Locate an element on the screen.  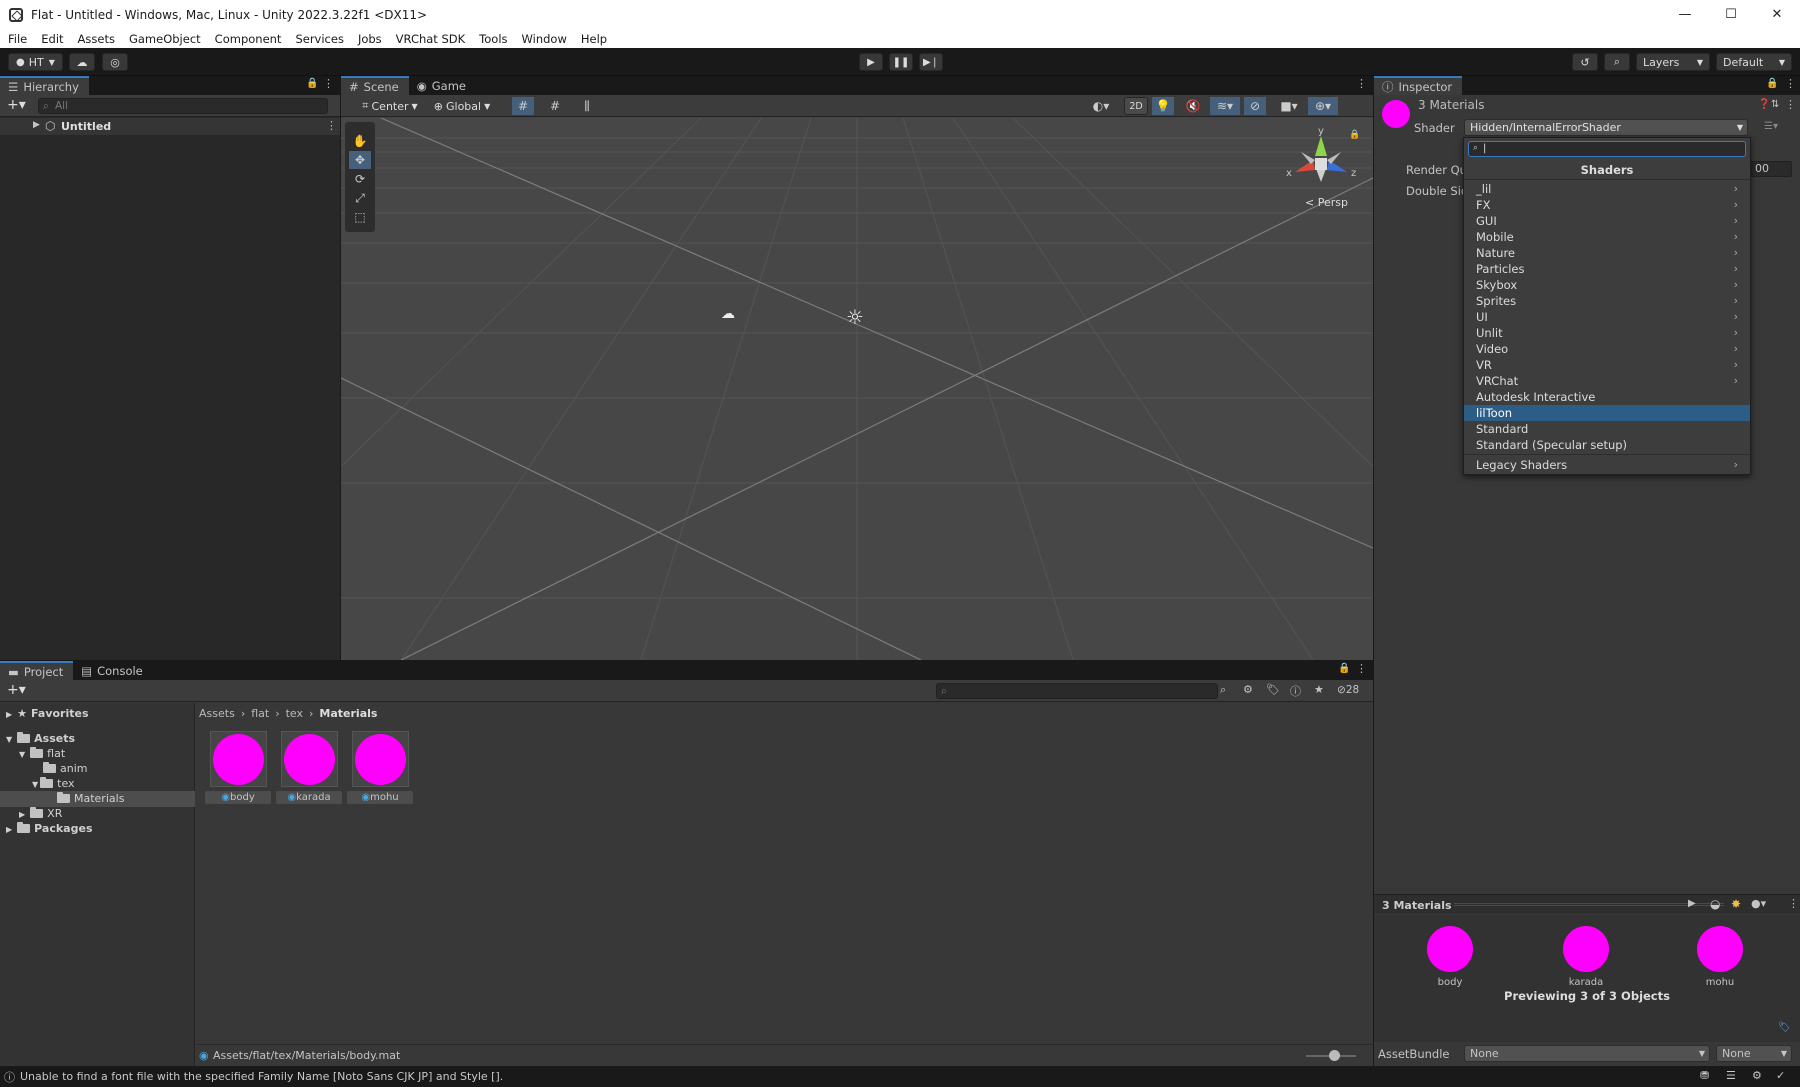
toggle-2d-button: 2D is located at coordinates (1136, 106).